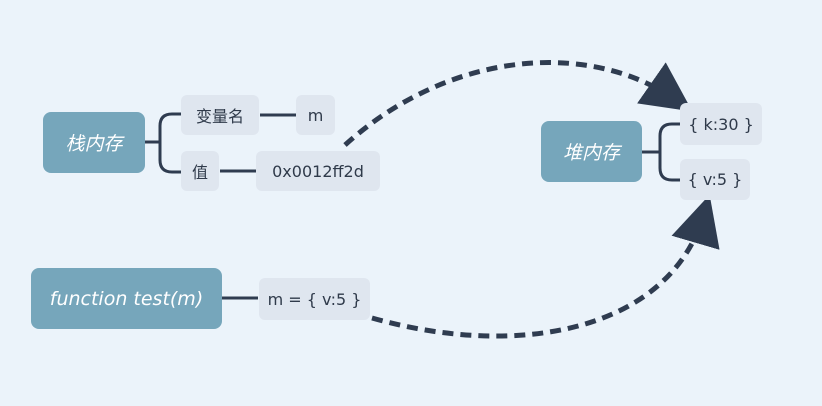  I want to click on function-test-node: function test(m), so click(126, 298).